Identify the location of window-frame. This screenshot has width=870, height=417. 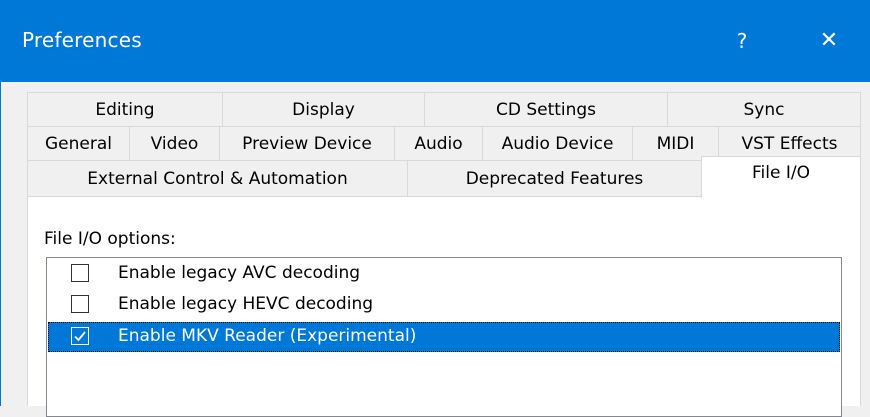
(0, 244).